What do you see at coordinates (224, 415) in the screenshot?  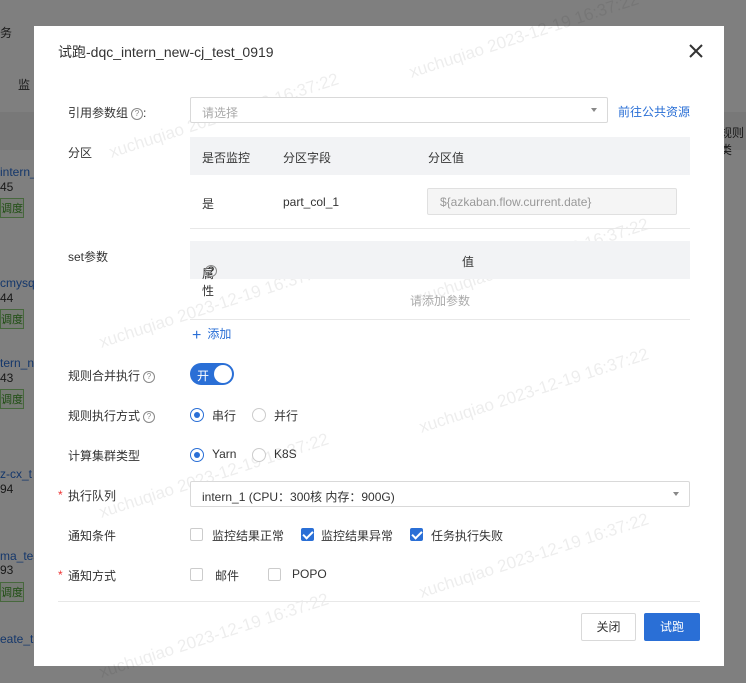 I see `exec-mode-serial-label: 串行` at bounding box center [224, 415].